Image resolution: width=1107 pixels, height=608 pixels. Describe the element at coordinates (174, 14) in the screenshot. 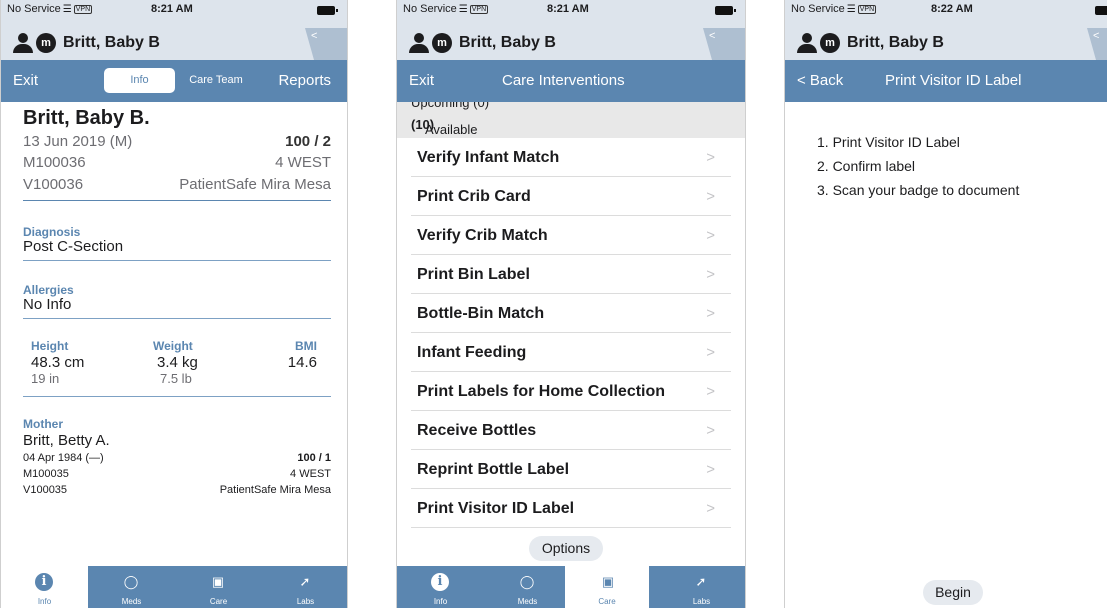

I see `status-bar: No Service ☰ VPN 8:21 AM` at that location.